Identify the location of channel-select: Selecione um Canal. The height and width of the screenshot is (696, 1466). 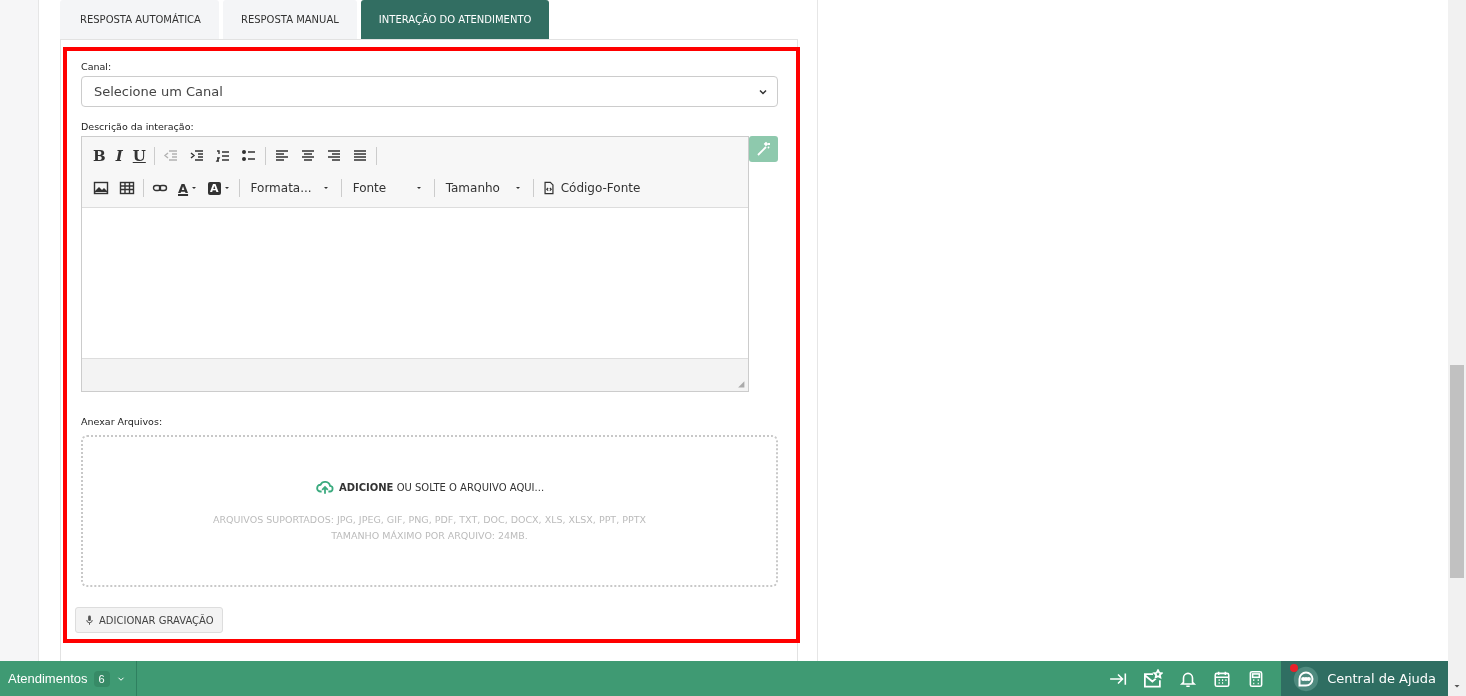
(429, 91).